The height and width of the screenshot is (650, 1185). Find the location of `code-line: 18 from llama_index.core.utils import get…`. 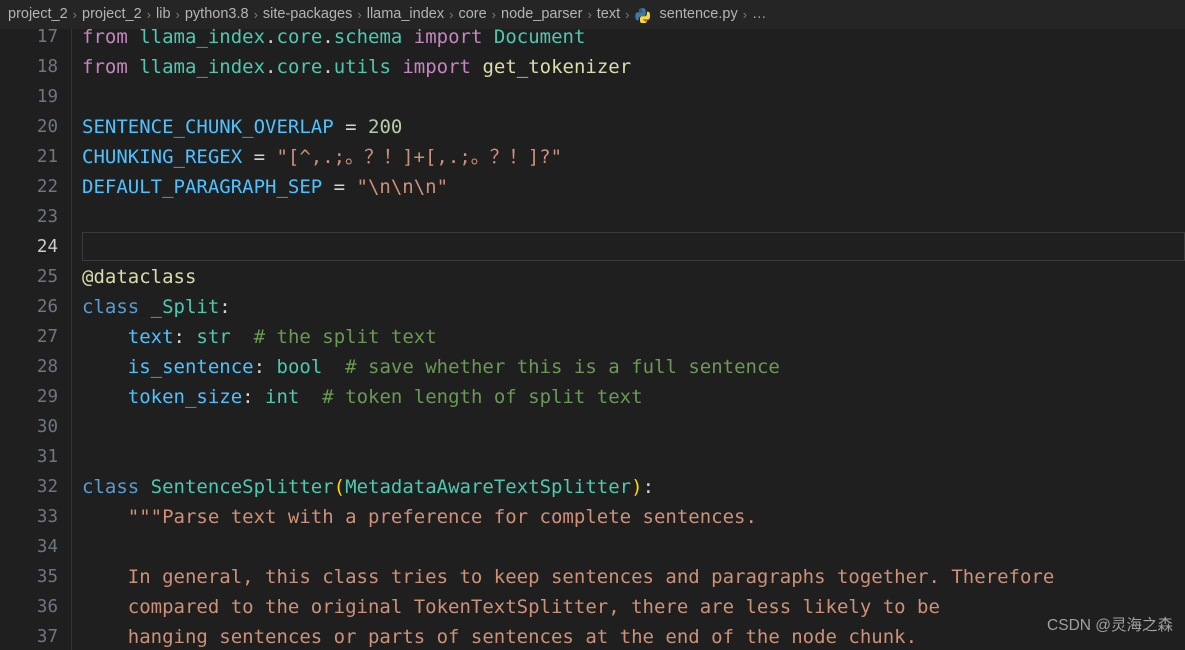

code-line: 18 from llama_index.core.utils import get… is located at coordinates (592, 67).